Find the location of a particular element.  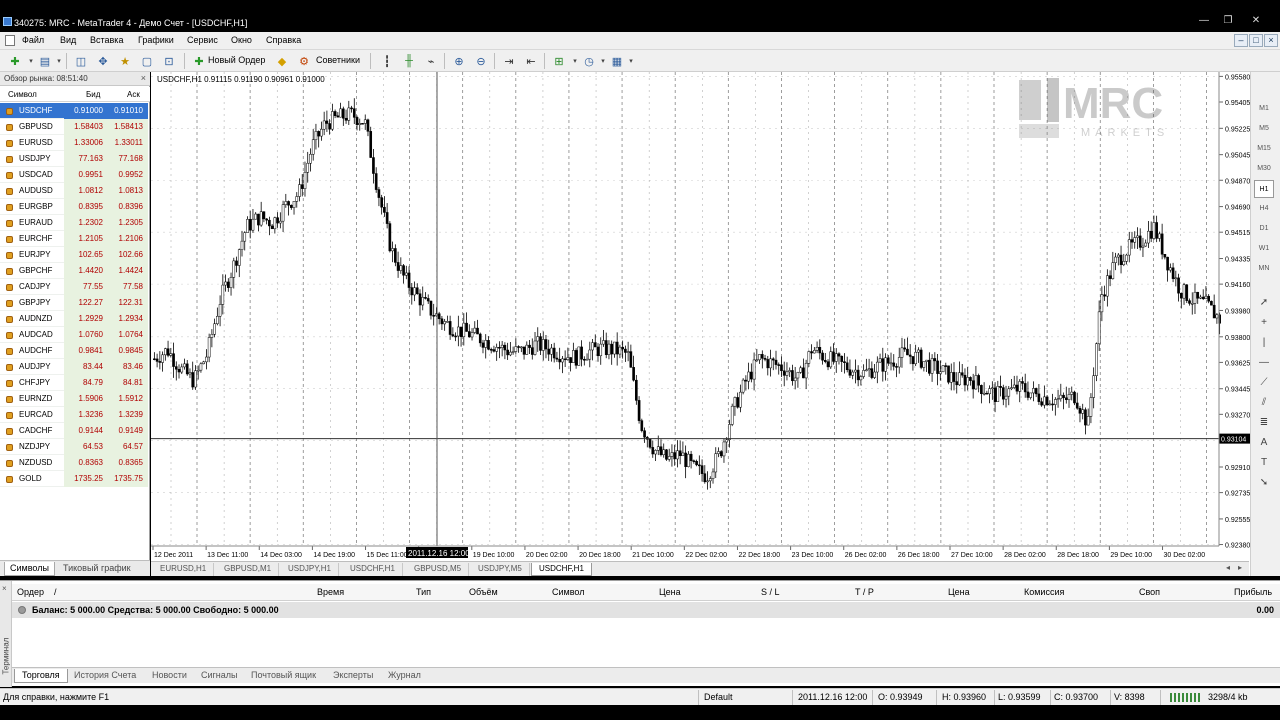

doc-restore-icon: □ is located at coordinates (1256, 40).